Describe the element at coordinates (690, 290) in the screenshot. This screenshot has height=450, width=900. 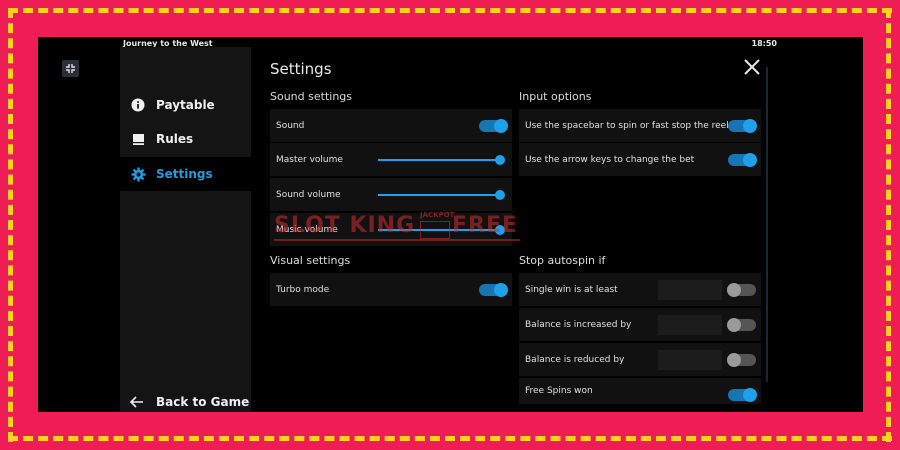
I see `single-win-input` at that location.